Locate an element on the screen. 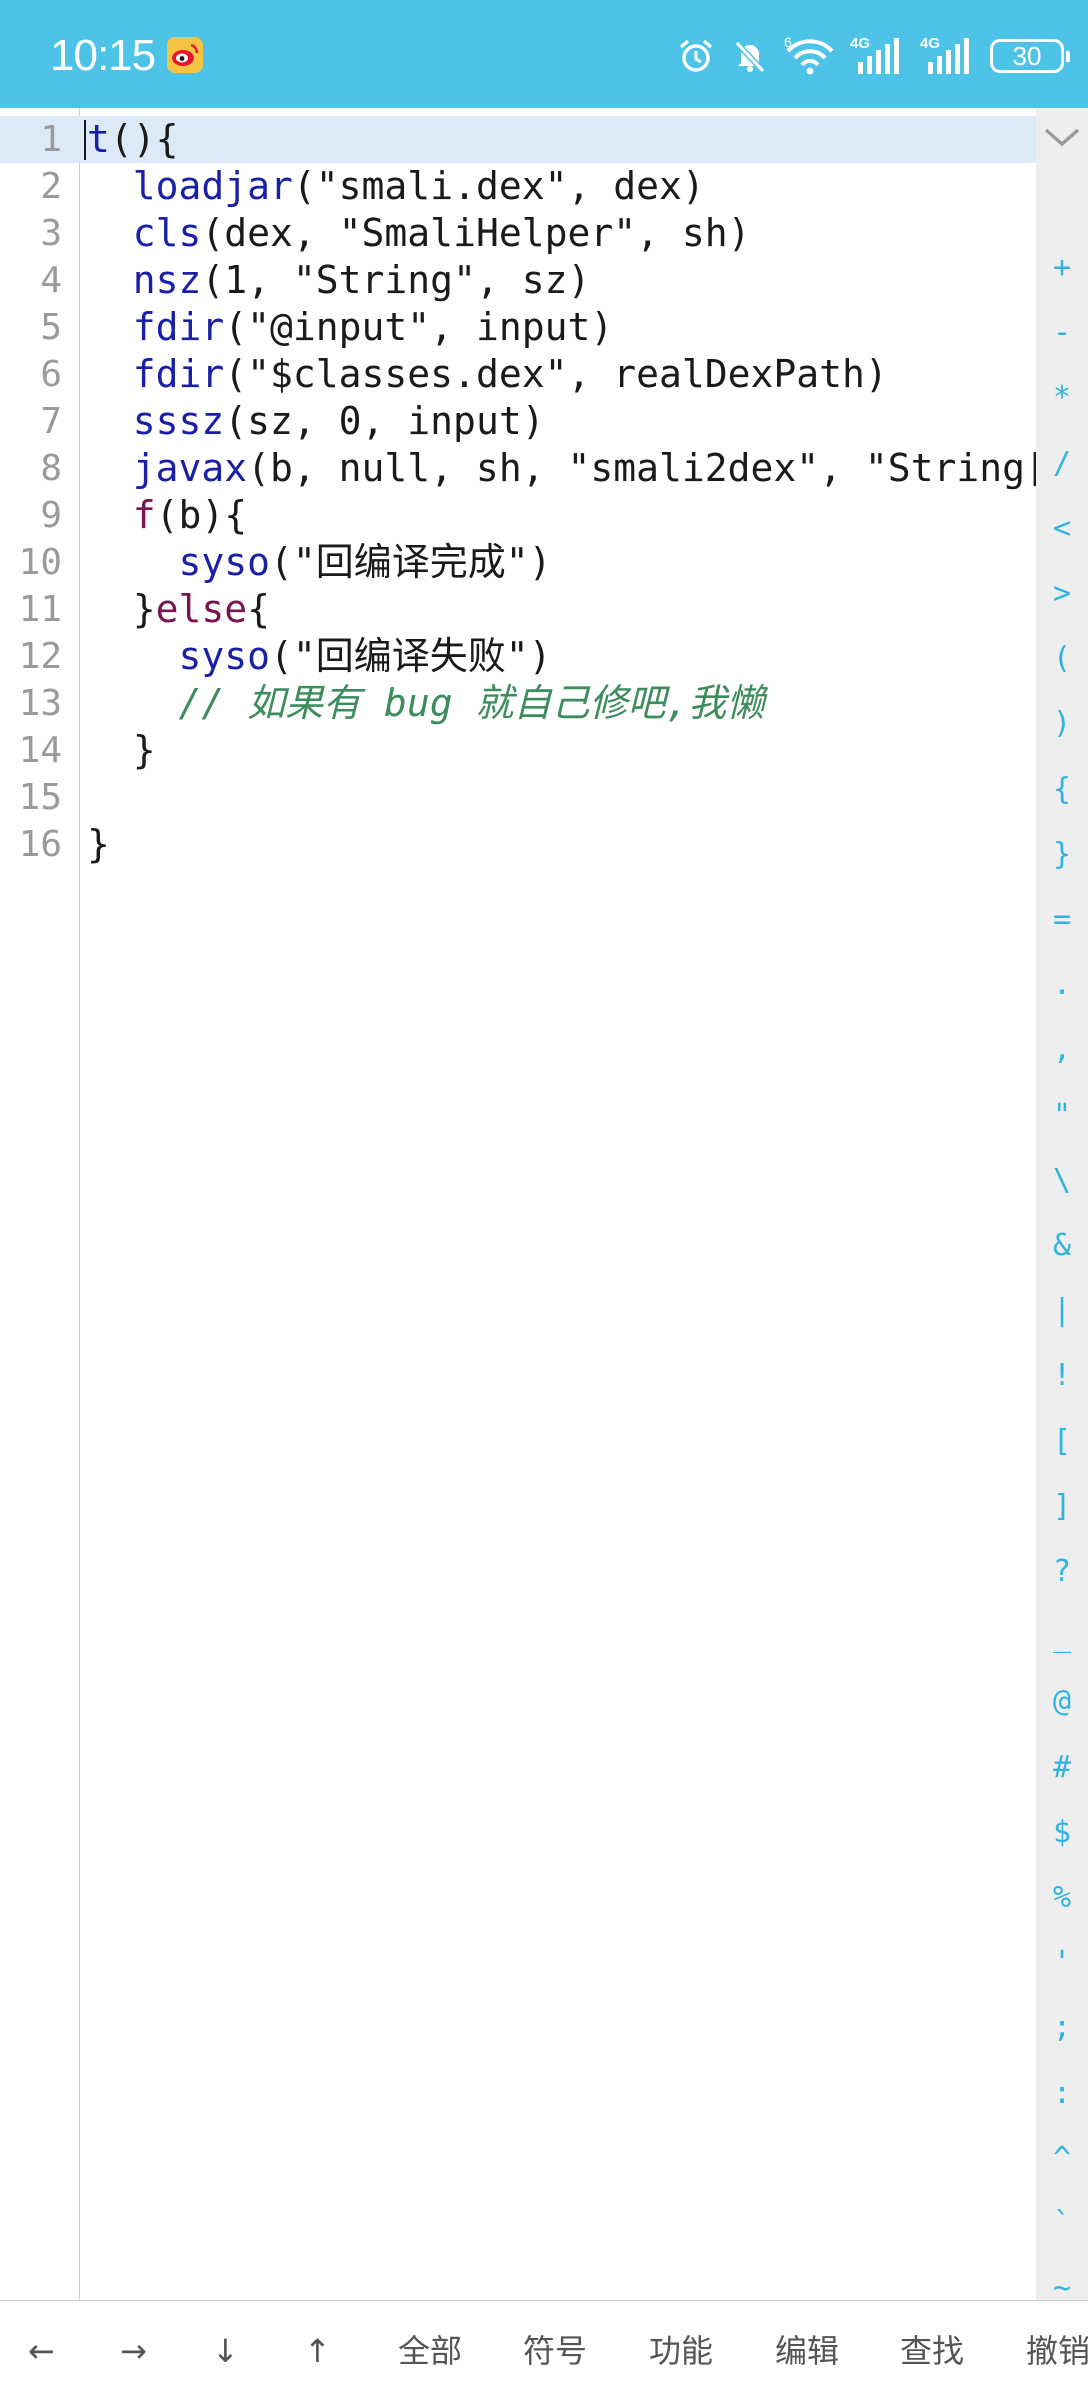 Image resolution: width=1088 pixels, height=2400 pixels. code-keyword: syso is located at coordinates (224, 656).